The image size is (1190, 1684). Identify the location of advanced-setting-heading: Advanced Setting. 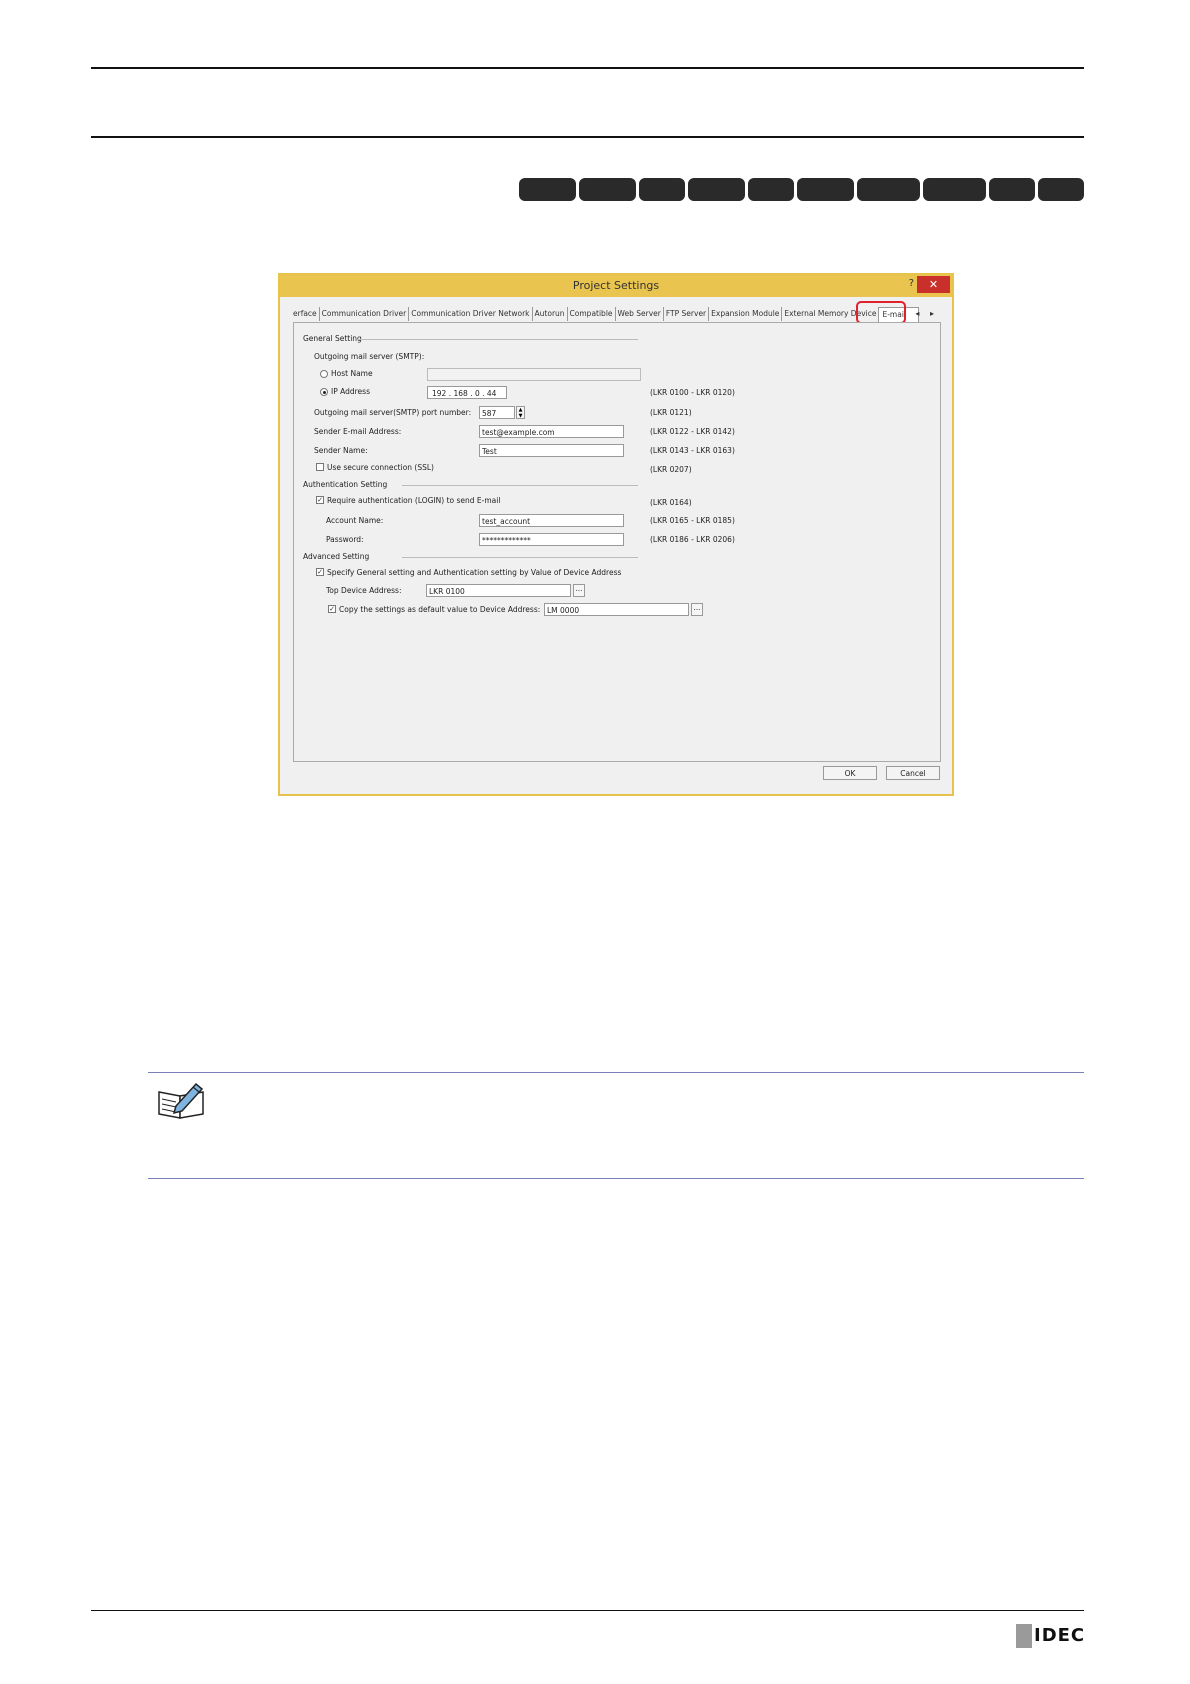
(336, 556).